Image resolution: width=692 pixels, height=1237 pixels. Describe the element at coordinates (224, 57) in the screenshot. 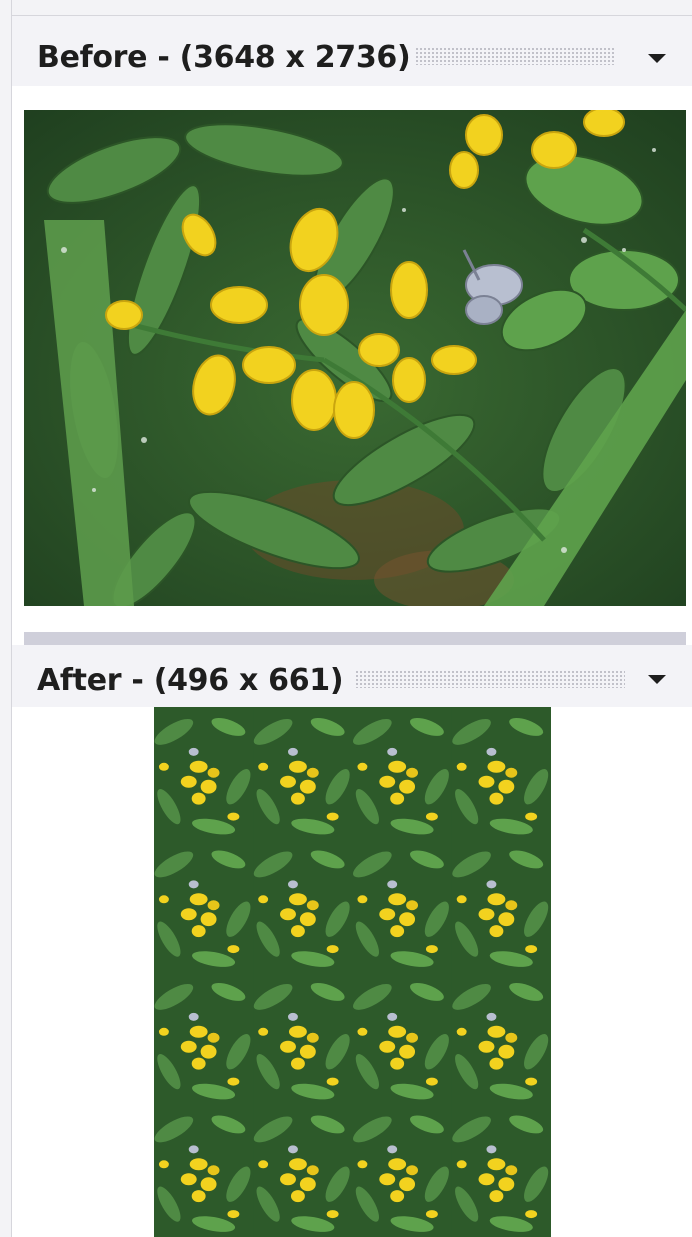

I see `before-pane-title: Before - (3648 x 2736)` at that location.